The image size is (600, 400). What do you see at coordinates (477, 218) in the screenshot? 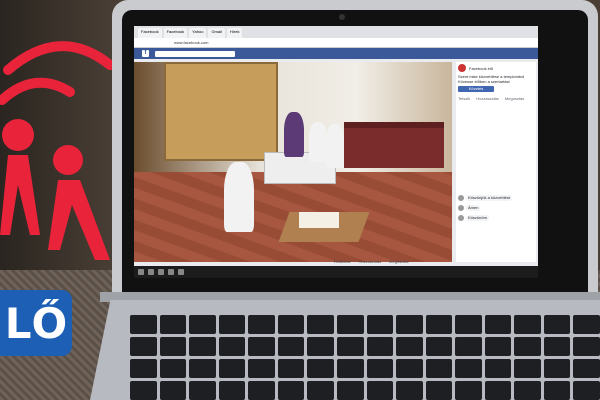
I see `comment-text: Köszönöm` at bounding box center [477, 218].